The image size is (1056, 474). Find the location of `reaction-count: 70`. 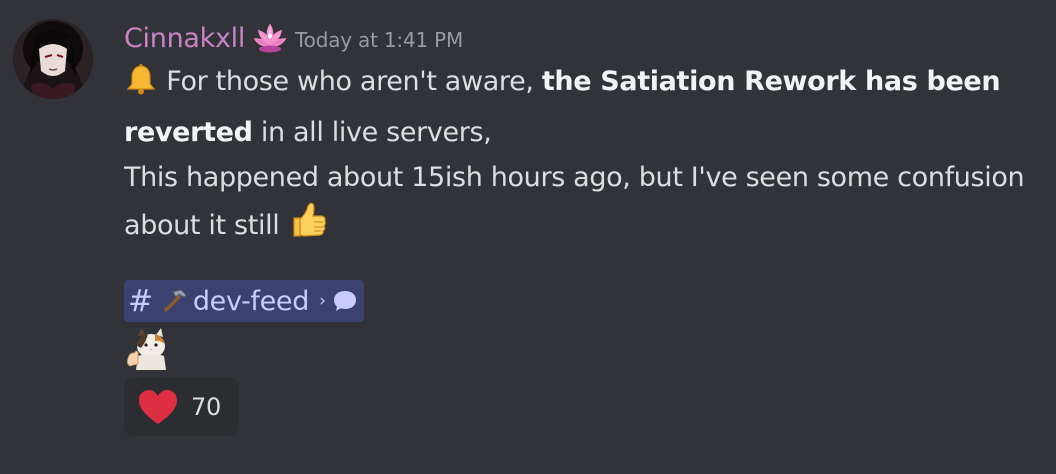

reaction-count: 70 is located at coordinates (206, 406).